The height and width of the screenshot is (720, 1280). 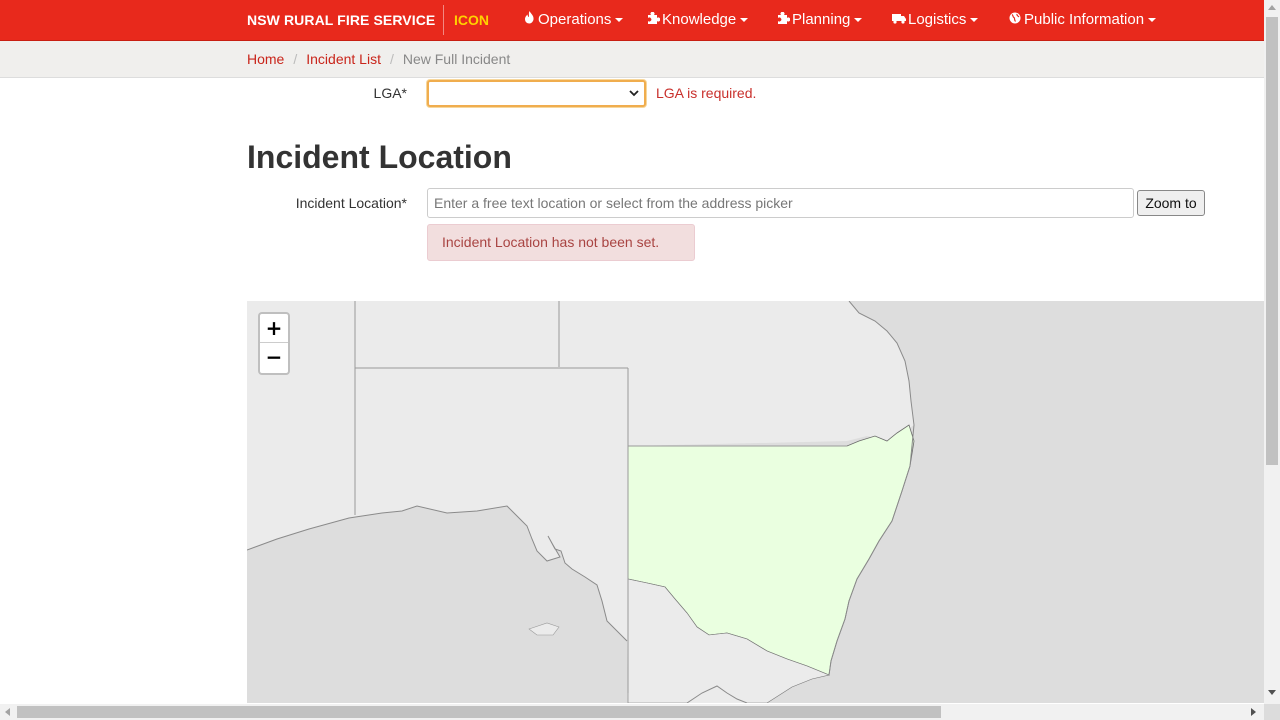 I want to click on nav-operations: Operations, so click(x=573, y=20).